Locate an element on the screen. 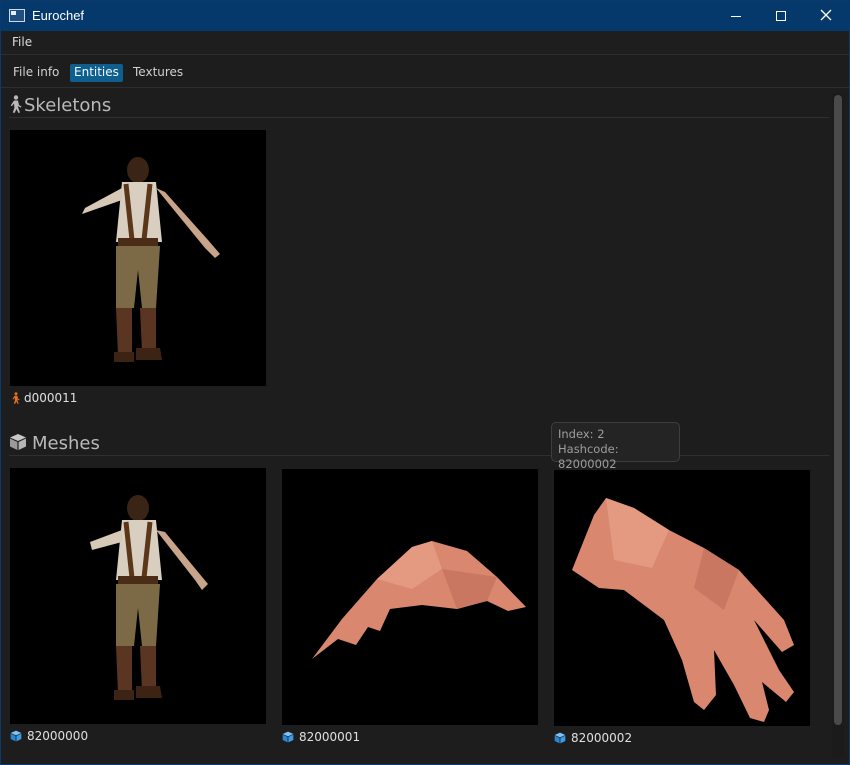 Image resolution: width=850 pixels, height=765 pixels. mesh-label-0: 82000000 is located at coordinates (58, 736).